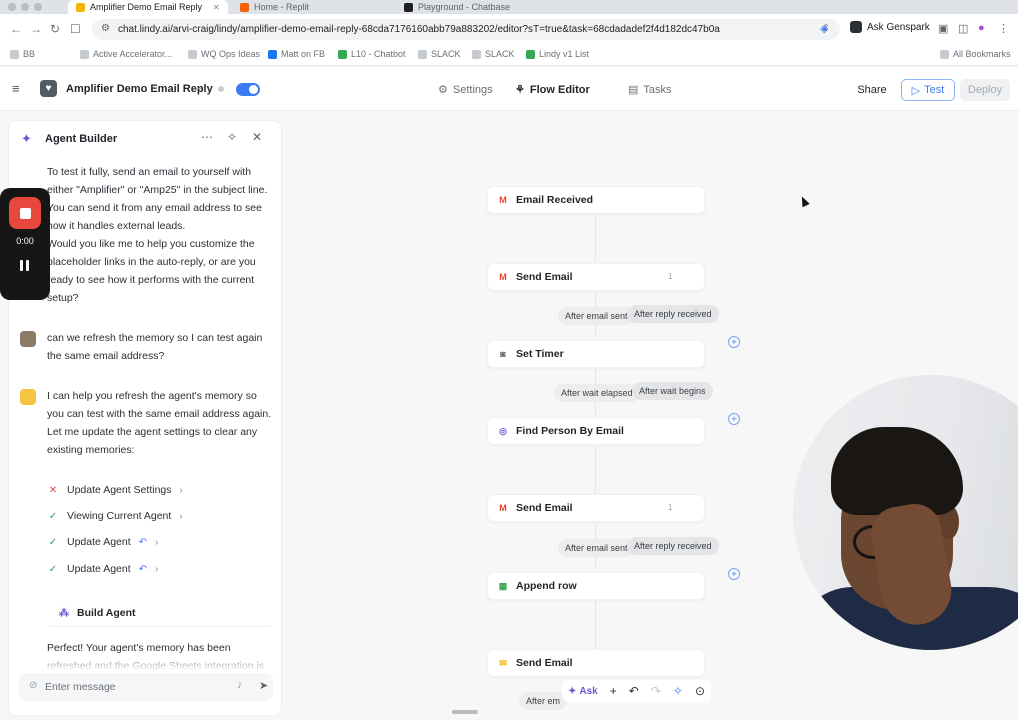 This screenshot has height=720, width=1018. What do you see at coordinates (231, 54) in the screenshot?
I see `bookmark-label: WQ Ops Ideas` at bounding box center [231, 54].